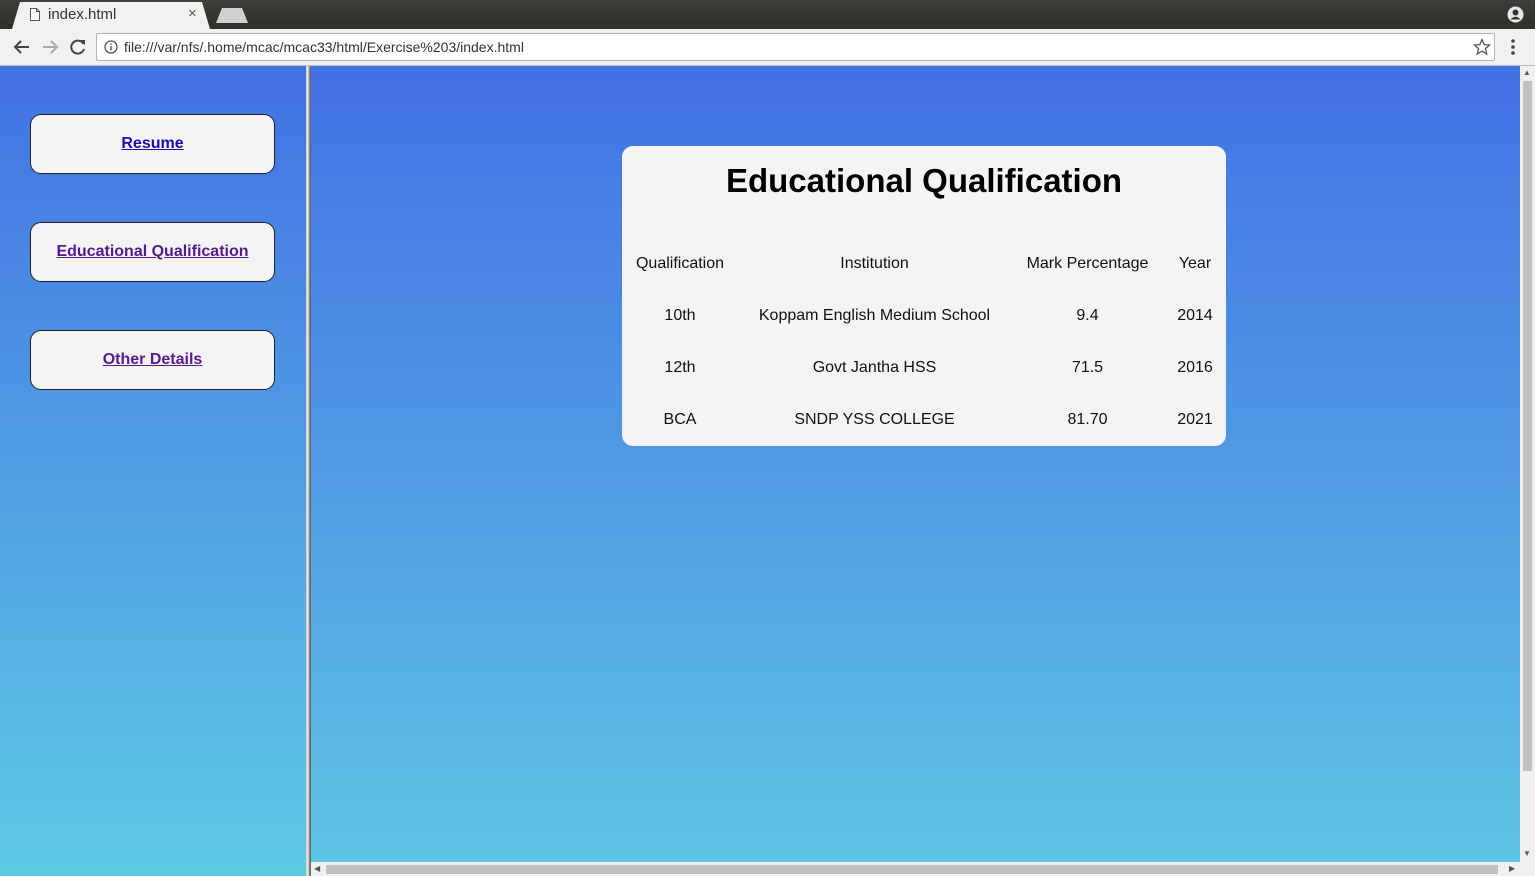 The width and height of the screenshot is (1535, 876). What do you see at coordinates (680, 263) in the screenshot?
I see `column-header: Qualification` at bounding box center [680, 263].